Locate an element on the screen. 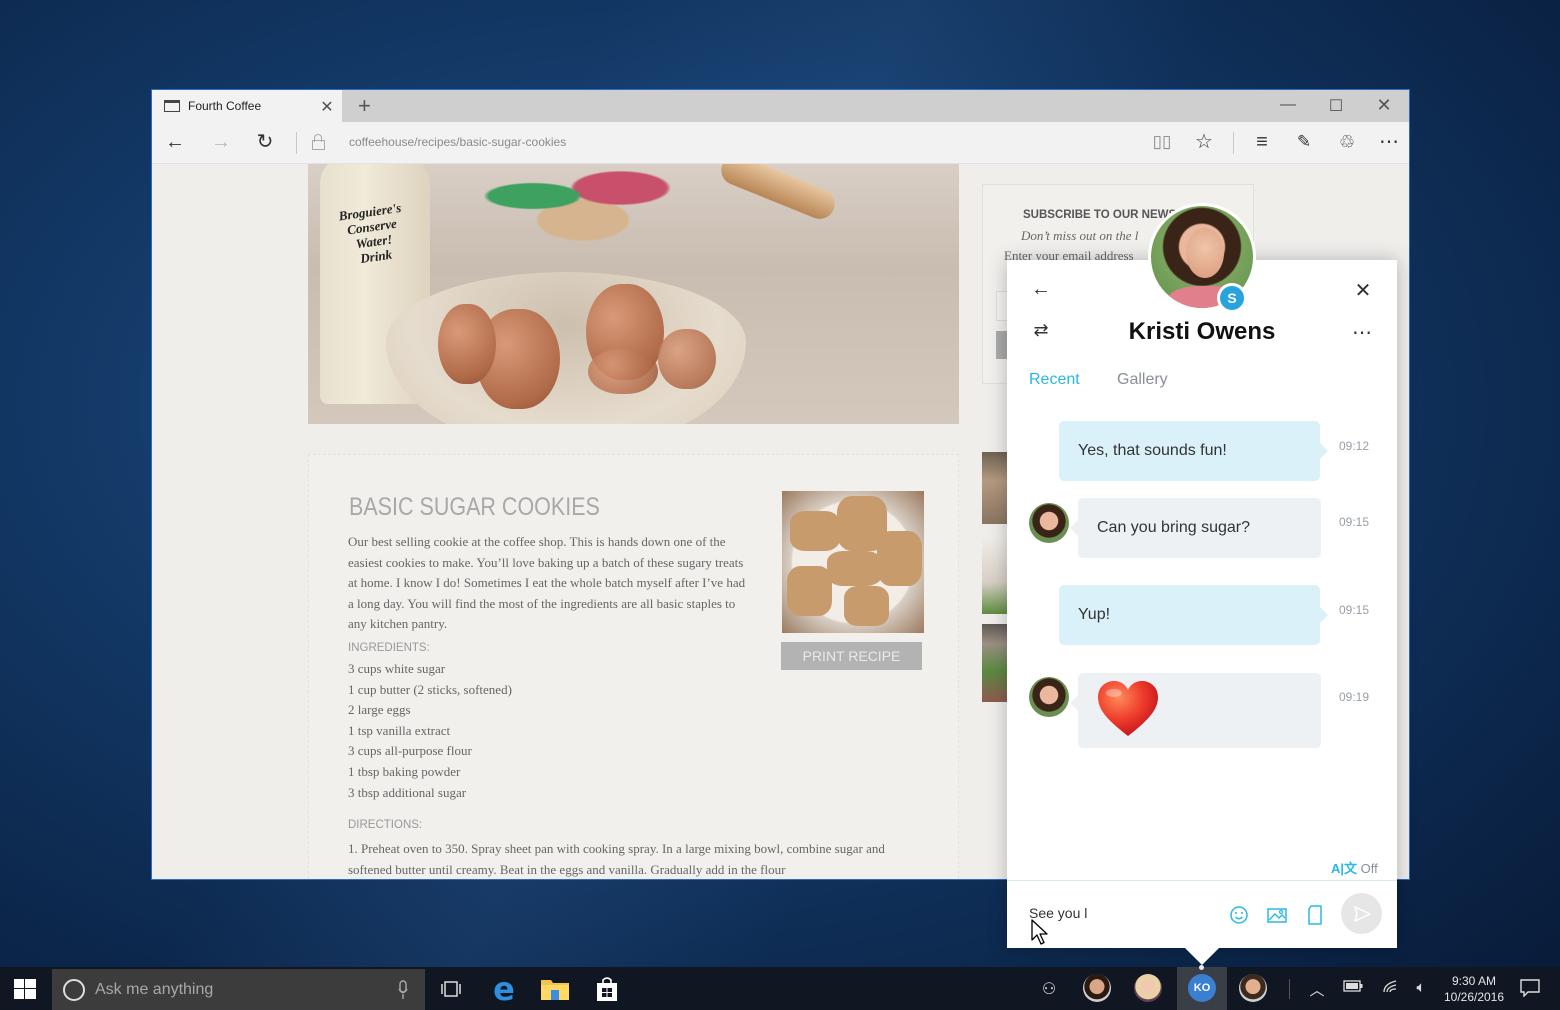 This screenshot has width=1560, height=1010. message-text: Yes, that sounds fun! is located at coordinates (1152, 450).